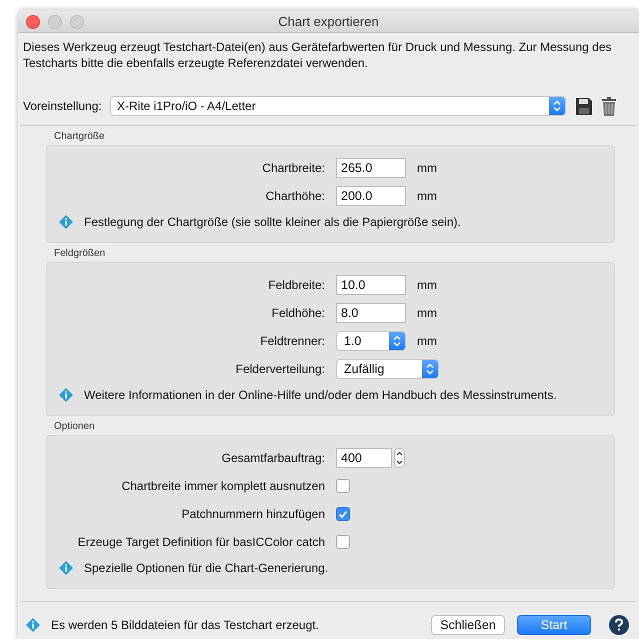 The width and height of the screenshot is (639, 639). I want to click on checkmark-icon, so click(343, 514).